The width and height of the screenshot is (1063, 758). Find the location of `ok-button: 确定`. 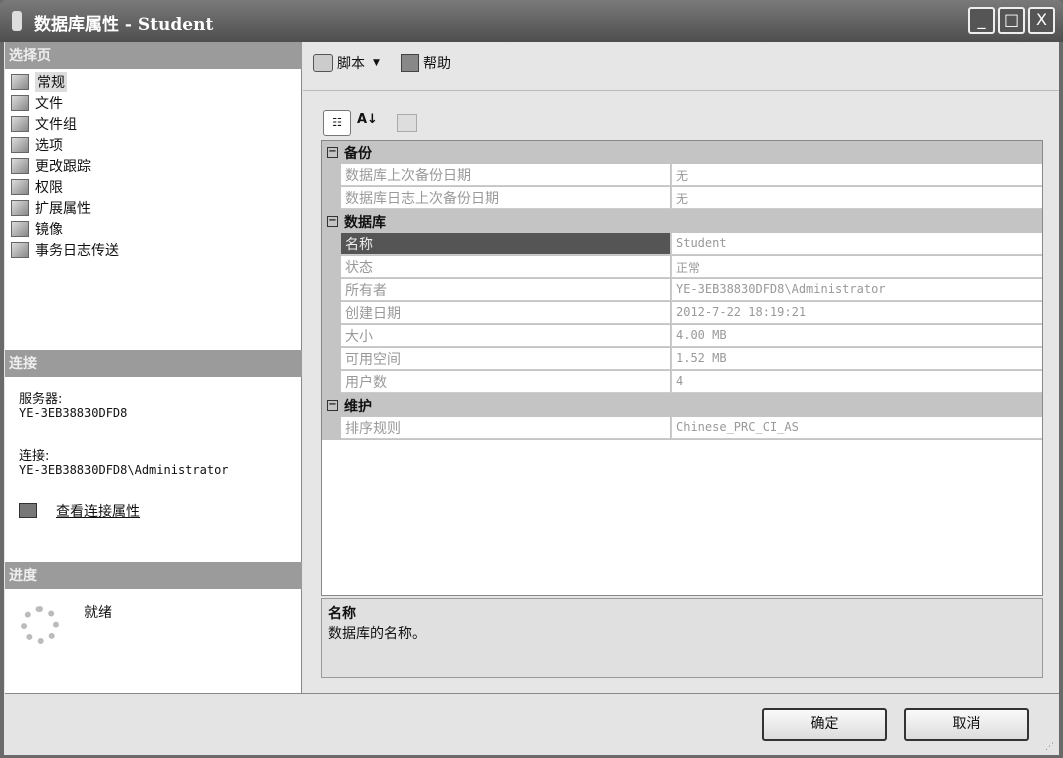

ok-button: 确定 is located at coordinates (824, 724).